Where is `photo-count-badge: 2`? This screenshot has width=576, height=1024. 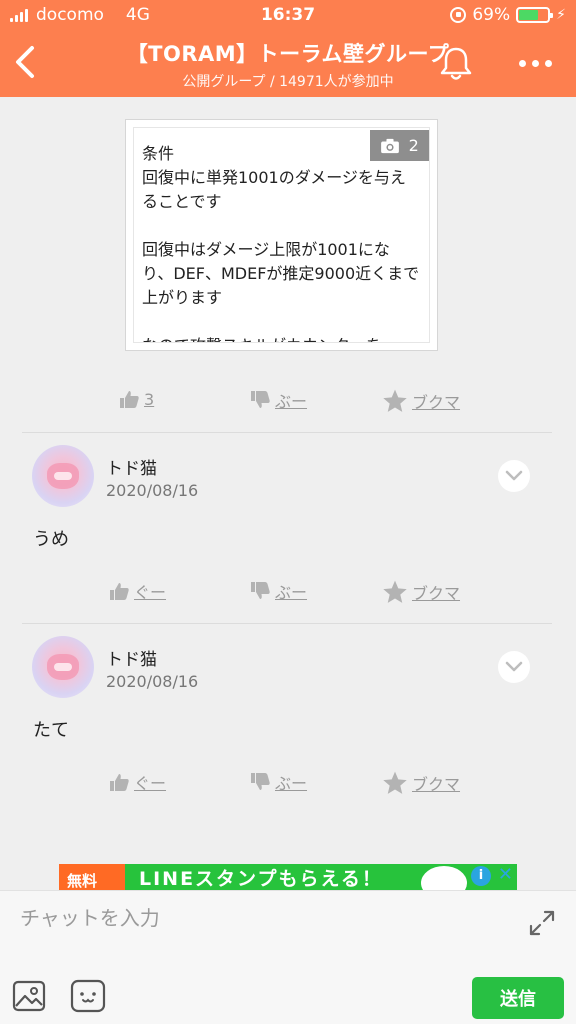
photo-count-badge: 2 is located at coordinates (399, 145).